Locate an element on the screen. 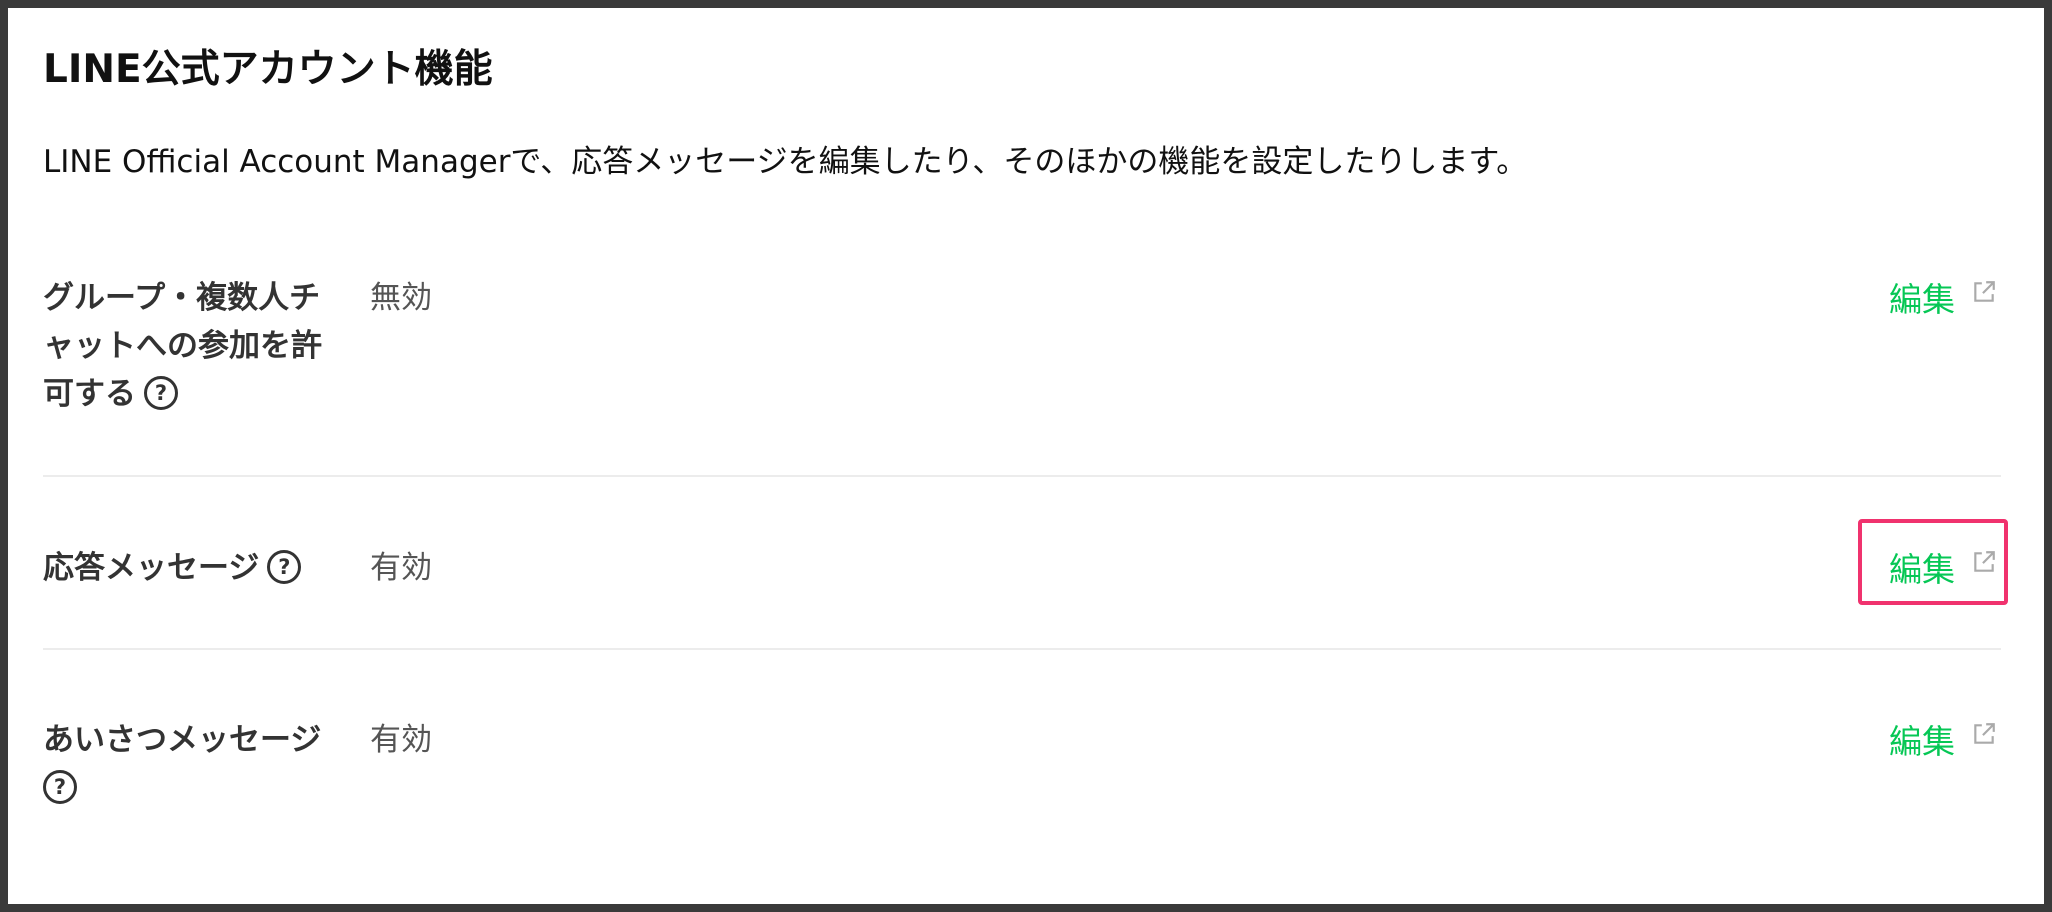 The image size is (2052, 912). setting-value-auto-response: 有効 is located at coordinates (401, 568).